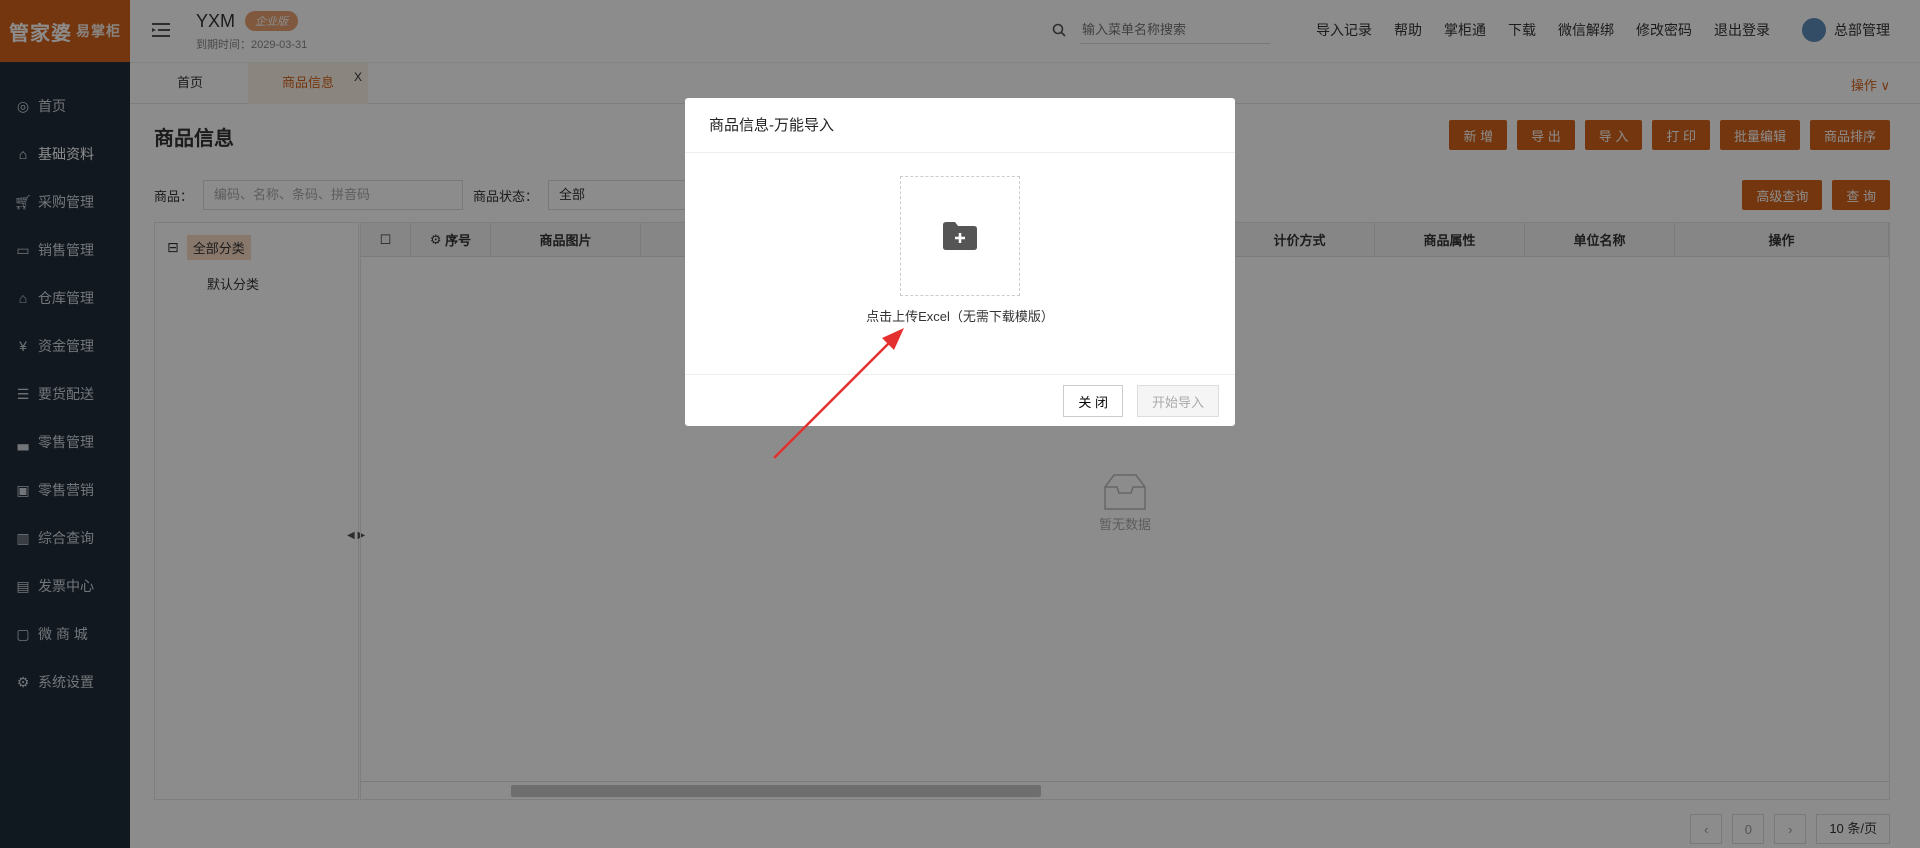 The height and width of the screenshot is (848, 1920). What do you see at coordinates (1177, 401) in the screenshot?
I see `start-import-button: 开始导入` at bounding box center [1177, 401].